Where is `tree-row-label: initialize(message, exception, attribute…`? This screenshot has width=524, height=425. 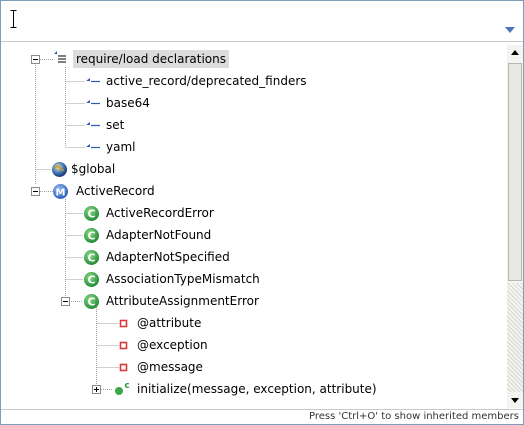
tree-row-label: initialize(message, exception, attribute… is located at coordinates (257, 389).